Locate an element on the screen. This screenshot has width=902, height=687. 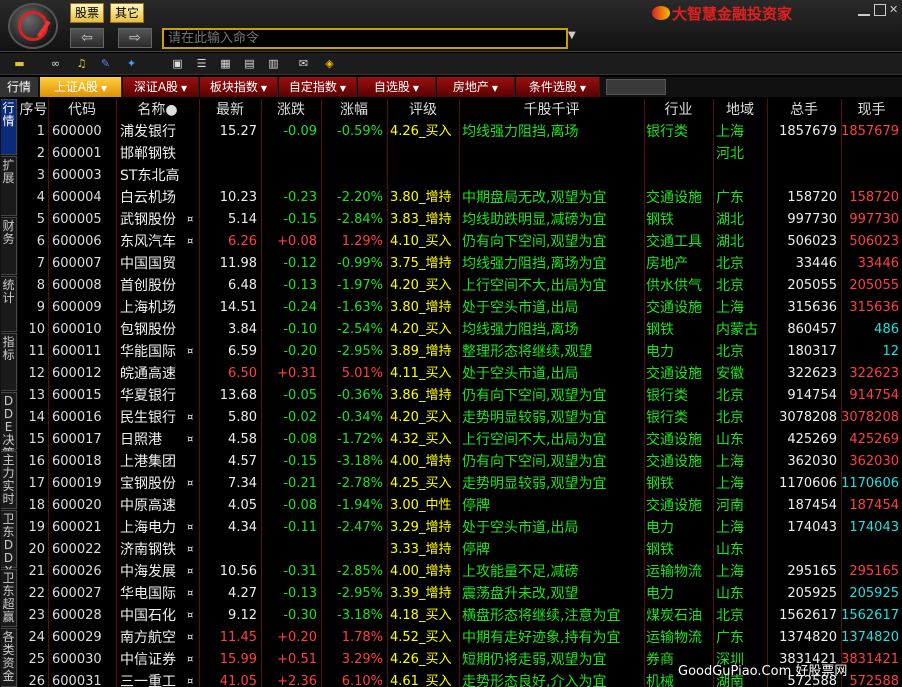
list-icon: ☰ is located at coordinates (201, 63).